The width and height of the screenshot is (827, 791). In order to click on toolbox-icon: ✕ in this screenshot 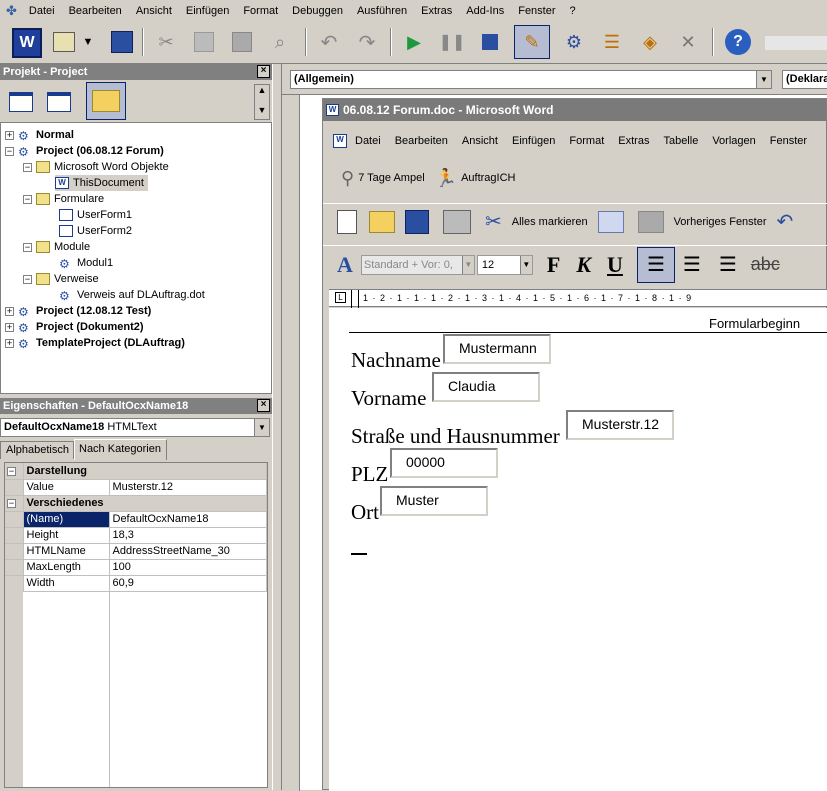, I will do `click(688, 42)`.